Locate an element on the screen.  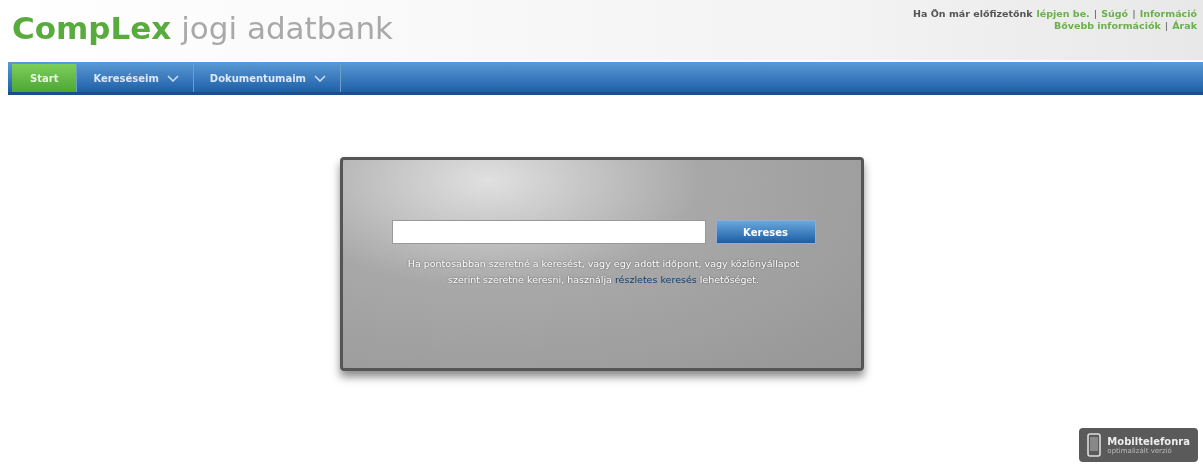
header-link: lépjen be. is located at coordinates (1063, 14).